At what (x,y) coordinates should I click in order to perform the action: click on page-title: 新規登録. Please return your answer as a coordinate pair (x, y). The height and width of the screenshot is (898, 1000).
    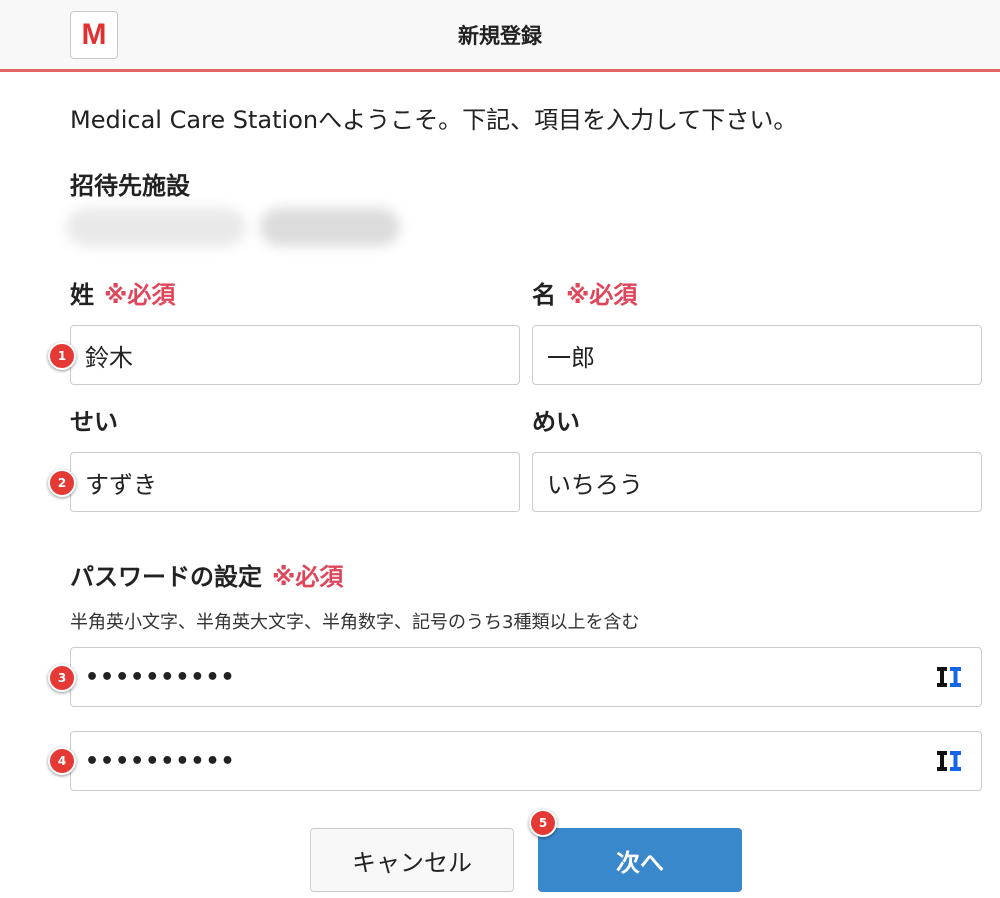
    Looking at the image, I should click on (500, 36).